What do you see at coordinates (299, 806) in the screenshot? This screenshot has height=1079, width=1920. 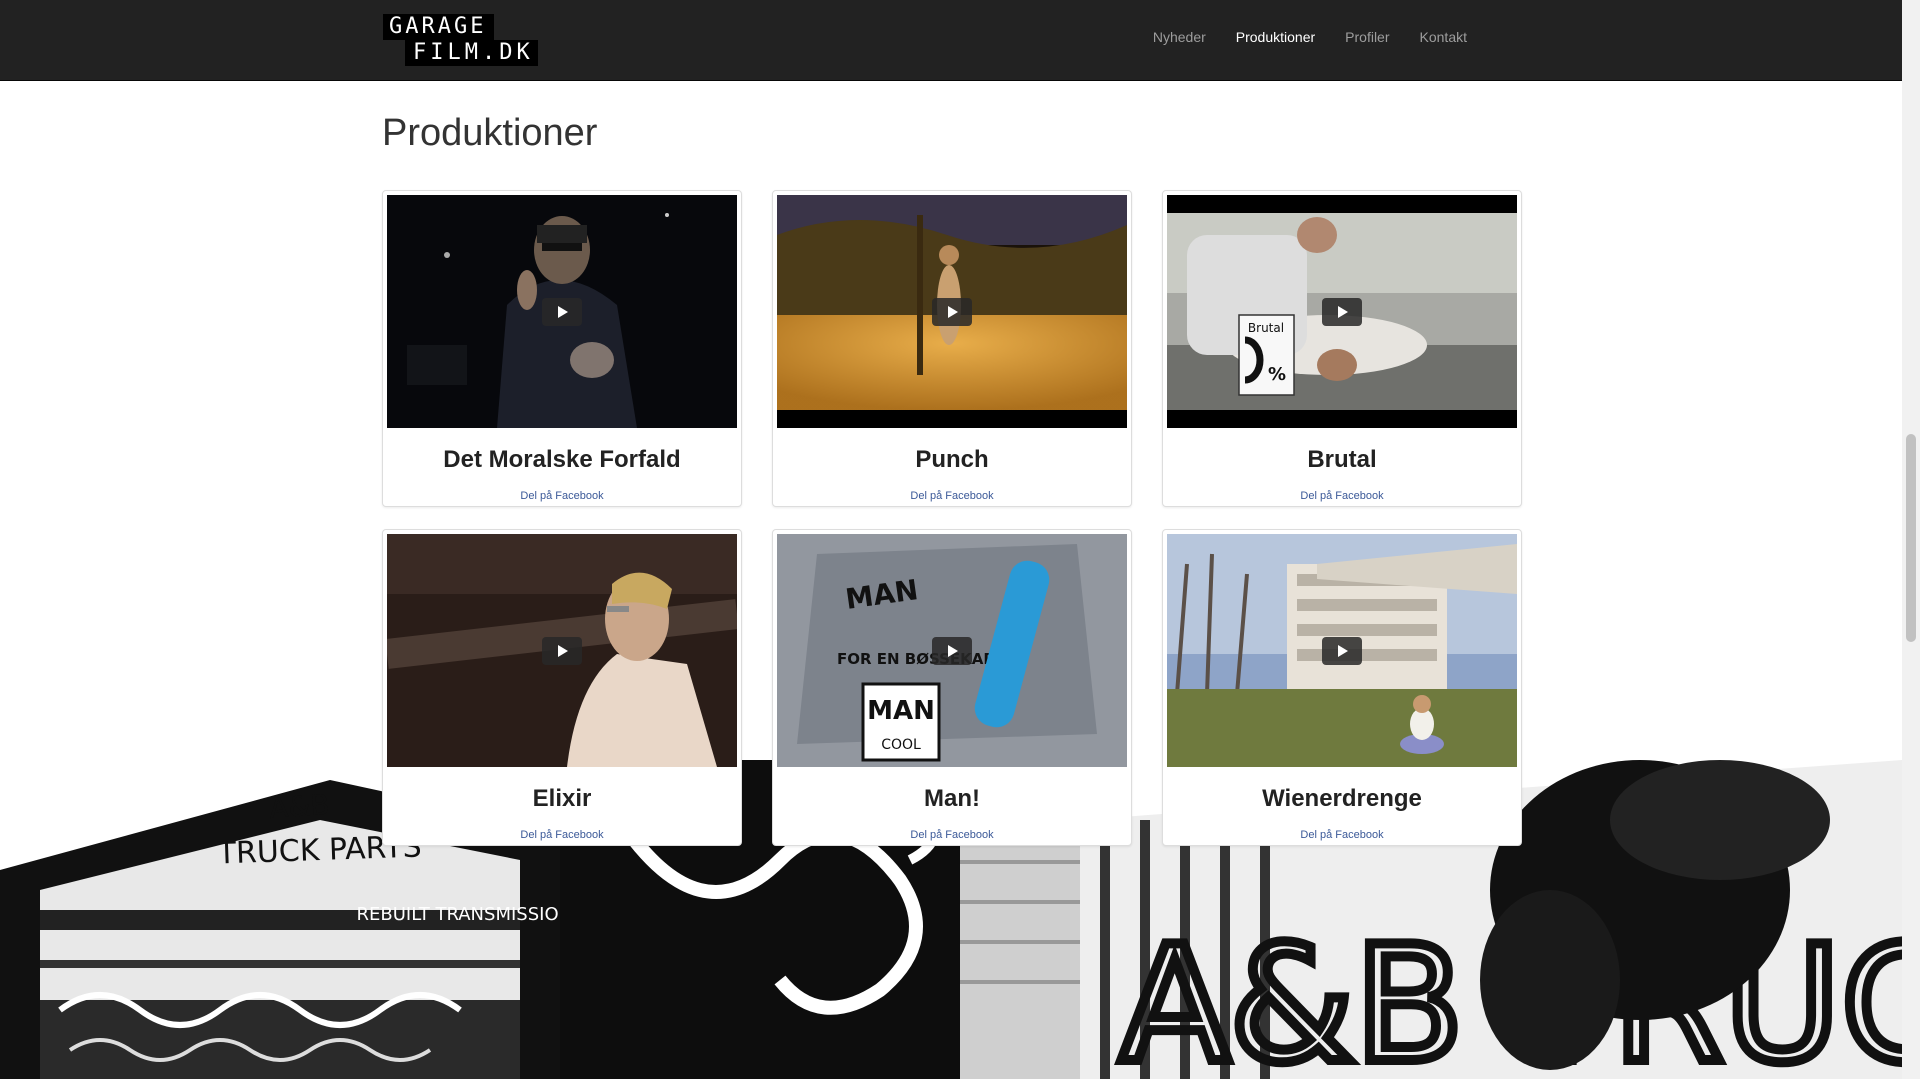 I see `bg-sign-top: A&B` at bounding box center [299, 806].